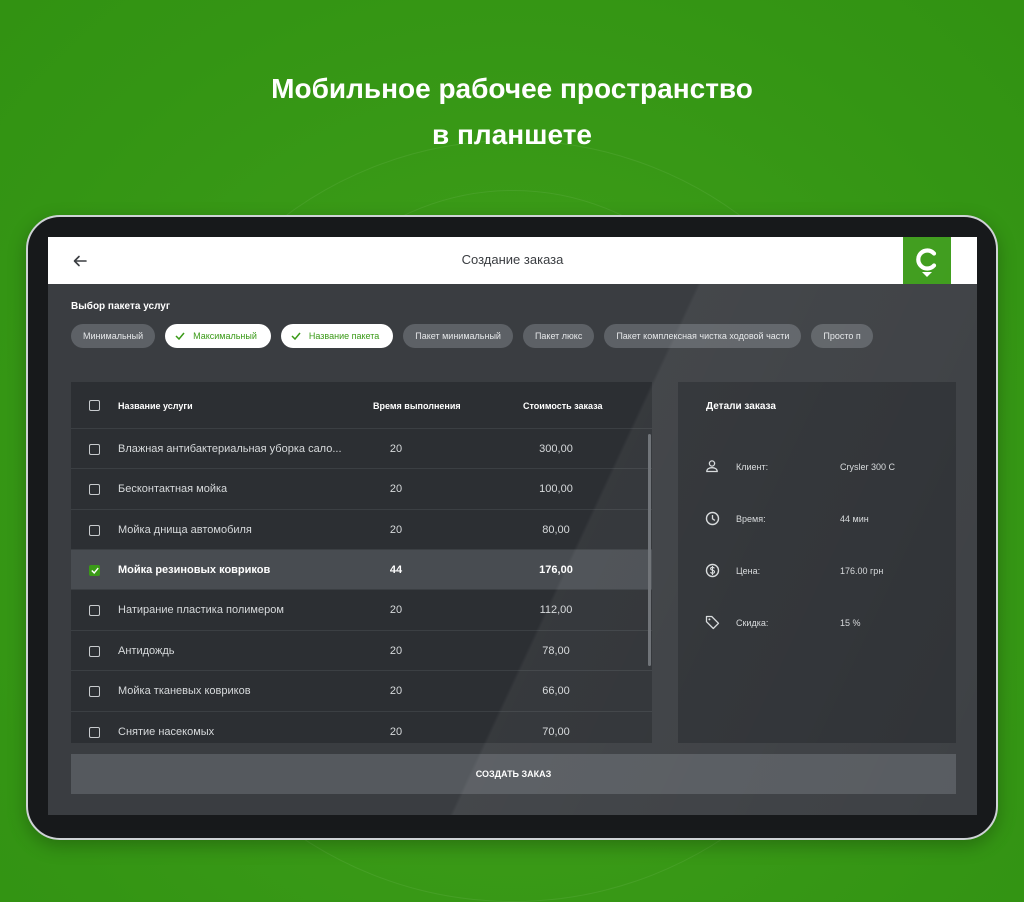 This screenshot has width=1024, height=902. What do you see at coordinates (824, 623) in the screenshot?
I see `detail-discount: Скидка: 15 %` at bounding box center [824, 623].